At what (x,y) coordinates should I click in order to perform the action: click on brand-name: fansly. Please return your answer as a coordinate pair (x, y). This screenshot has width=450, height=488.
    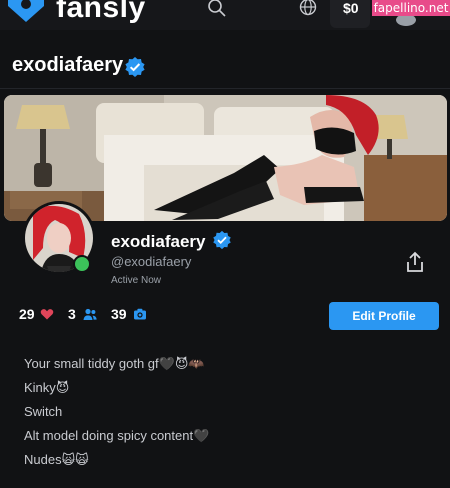
    Looking at the image, I should click on (101, 12).